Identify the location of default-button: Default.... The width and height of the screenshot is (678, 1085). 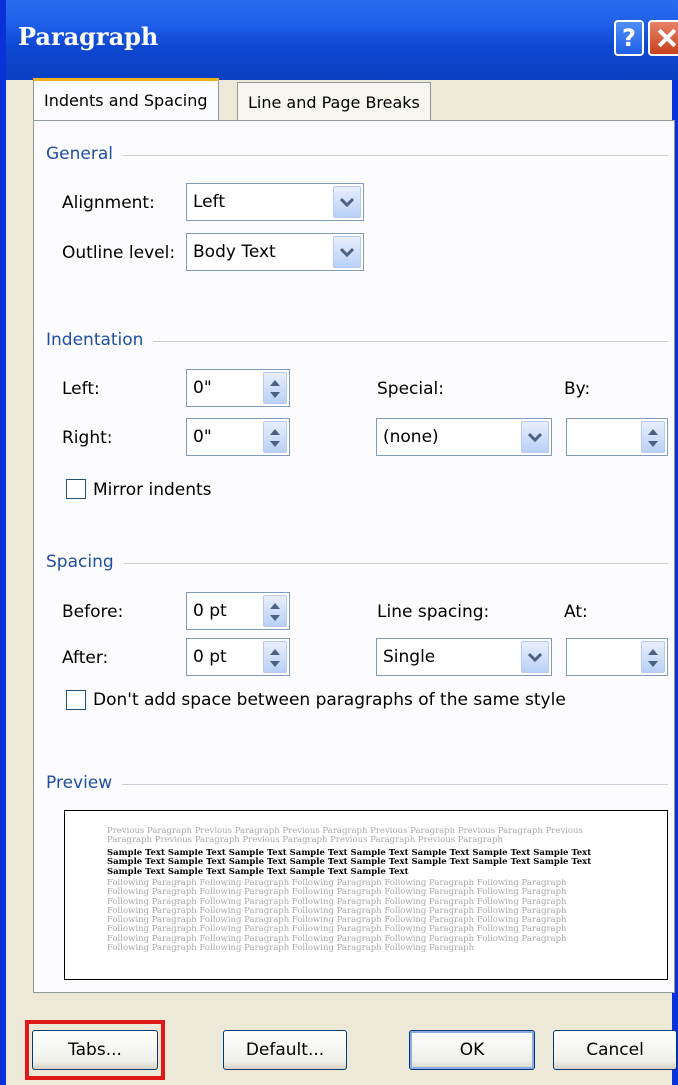
(285, 1050).